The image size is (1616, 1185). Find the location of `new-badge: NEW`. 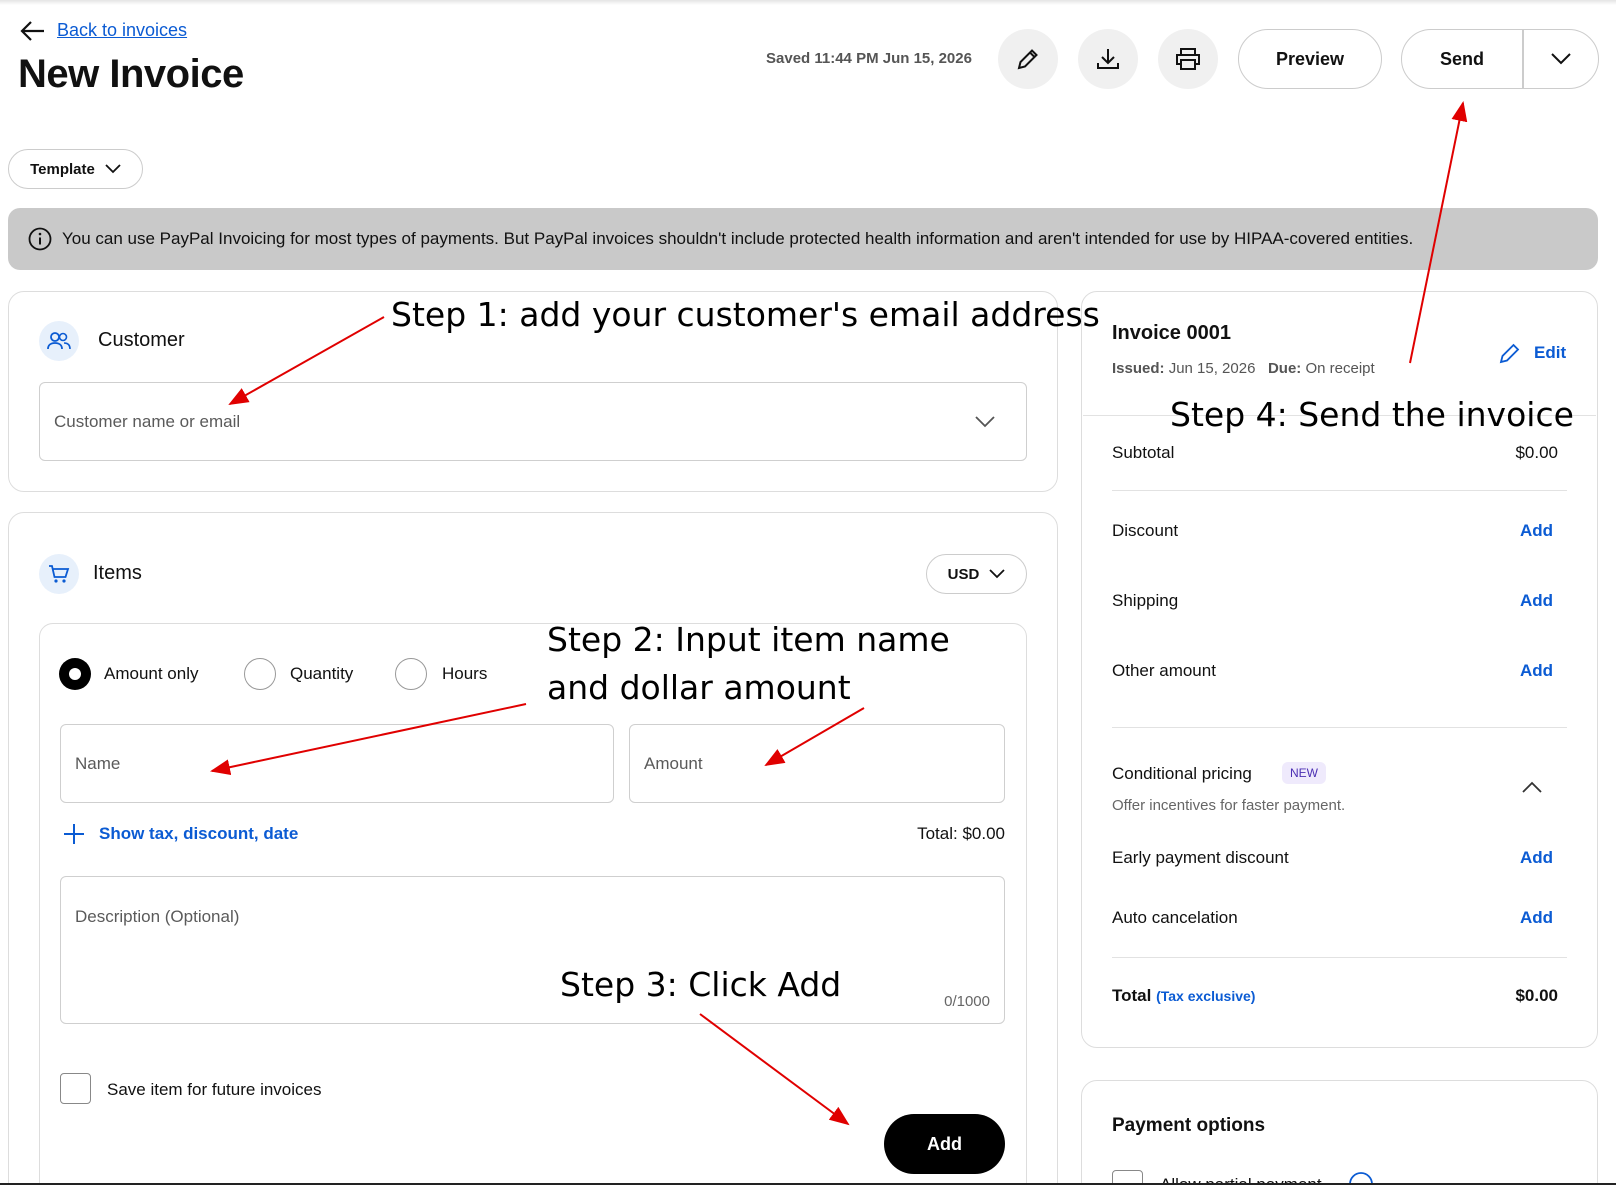

new-badge: NEW is located at coordinates (1304, 773).